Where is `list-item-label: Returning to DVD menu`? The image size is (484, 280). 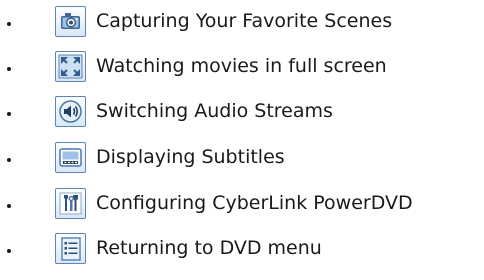 list-item-label: Returning to DVD menu is located at coordinates (209, 248).